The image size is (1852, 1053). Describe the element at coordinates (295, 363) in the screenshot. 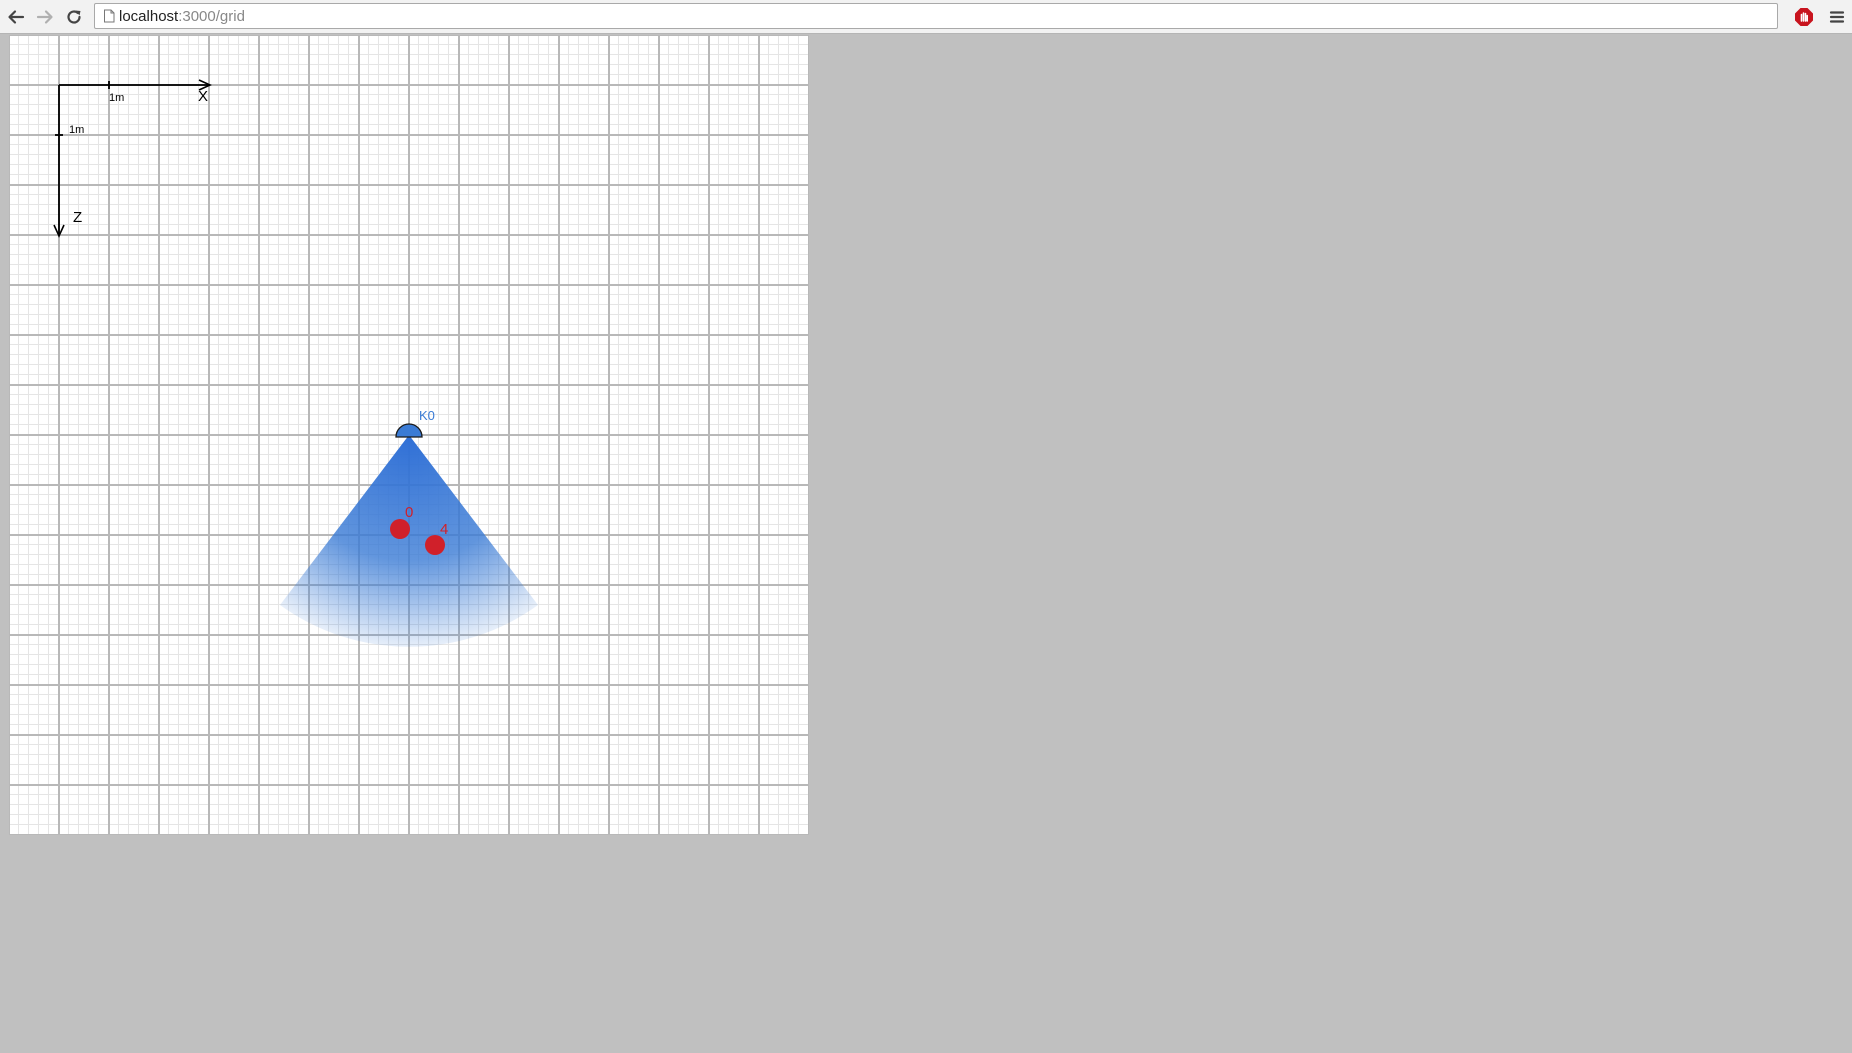

I see `grid-overlay: 1m X 1m Z K0 0 4` at that location.